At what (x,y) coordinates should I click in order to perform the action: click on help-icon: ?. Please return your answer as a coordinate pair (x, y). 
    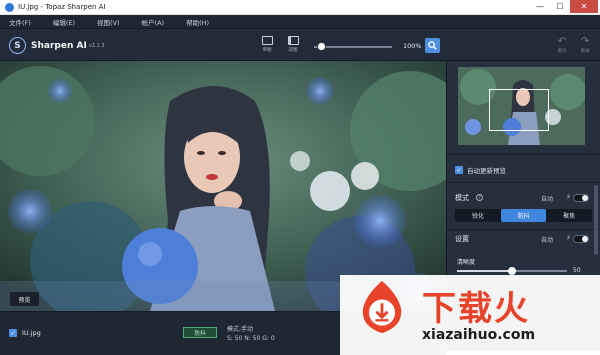
    Looking at the image, I should click on (479, 197).